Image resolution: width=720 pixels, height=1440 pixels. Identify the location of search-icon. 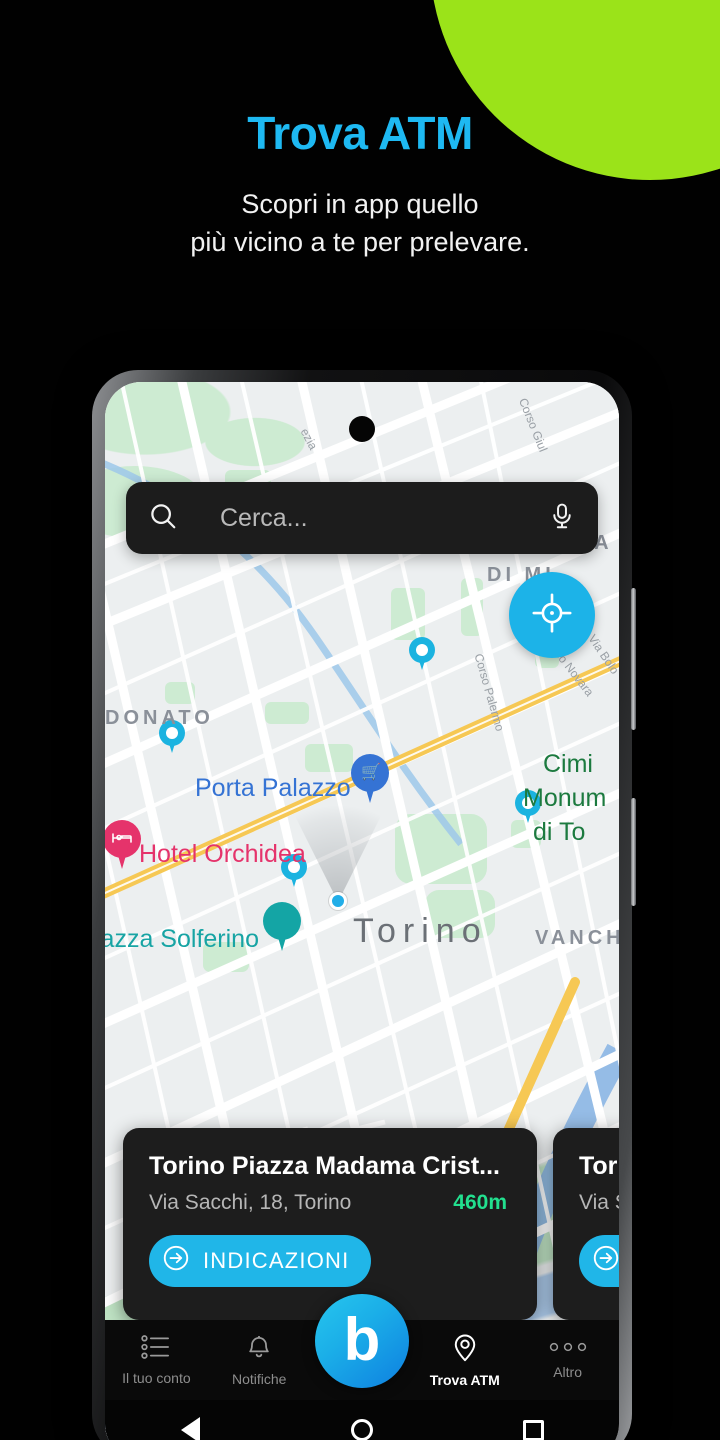
(163, 518).